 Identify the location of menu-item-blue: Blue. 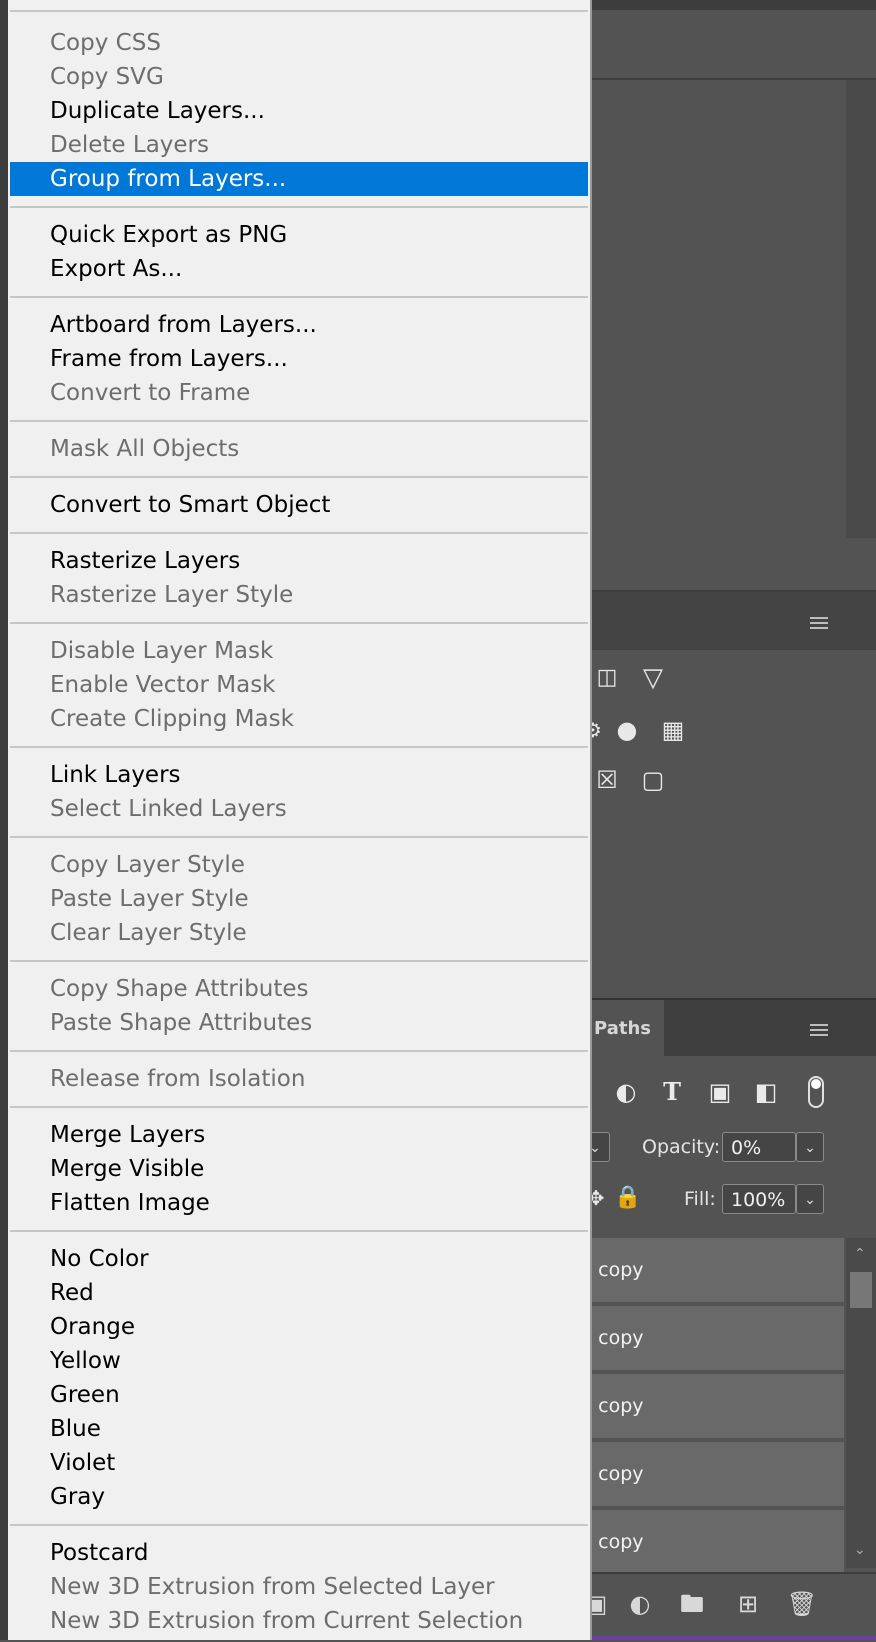
(299, 1429).